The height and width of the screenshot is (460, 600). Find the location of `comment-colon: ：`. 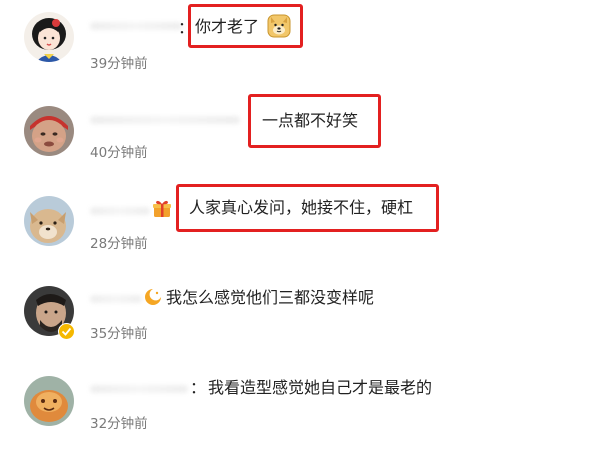

comment-colon: ： is located at coordinates (198, 387).